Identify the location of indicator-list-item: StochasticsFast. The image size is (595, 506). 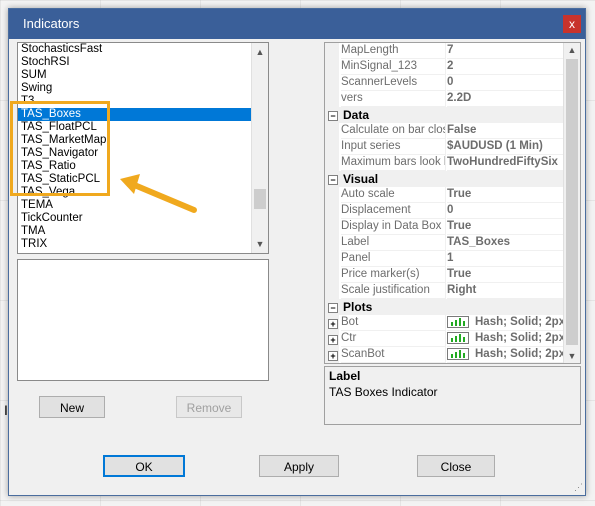
(143, 49).